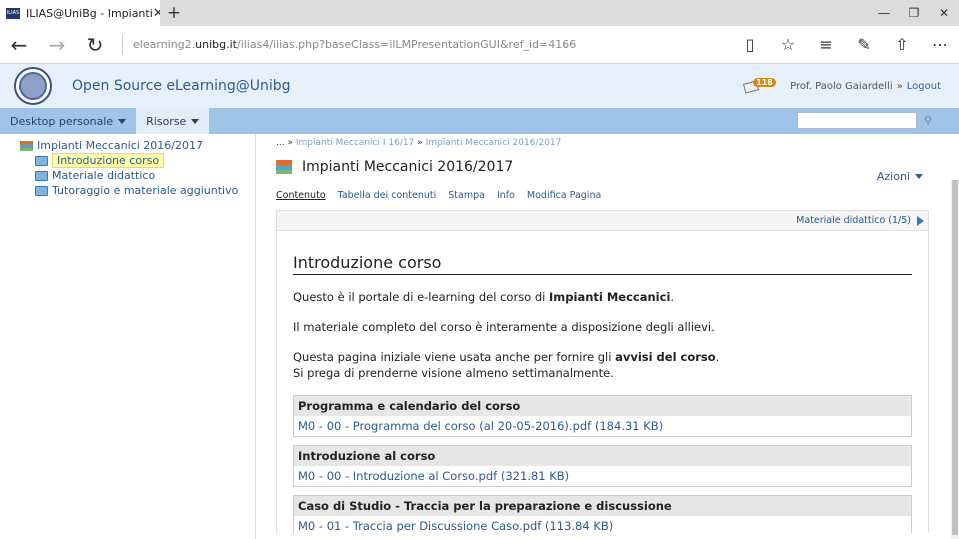  I want to click on url-domain: unibg.it, so click(216, 44).